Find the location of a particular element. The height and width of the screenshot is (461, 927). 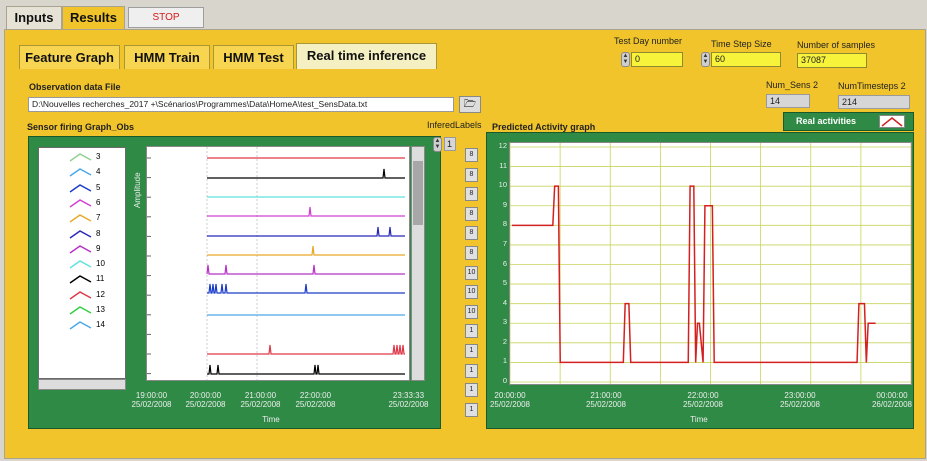

sensor-plot-svg is located at coordinates (276, 263).